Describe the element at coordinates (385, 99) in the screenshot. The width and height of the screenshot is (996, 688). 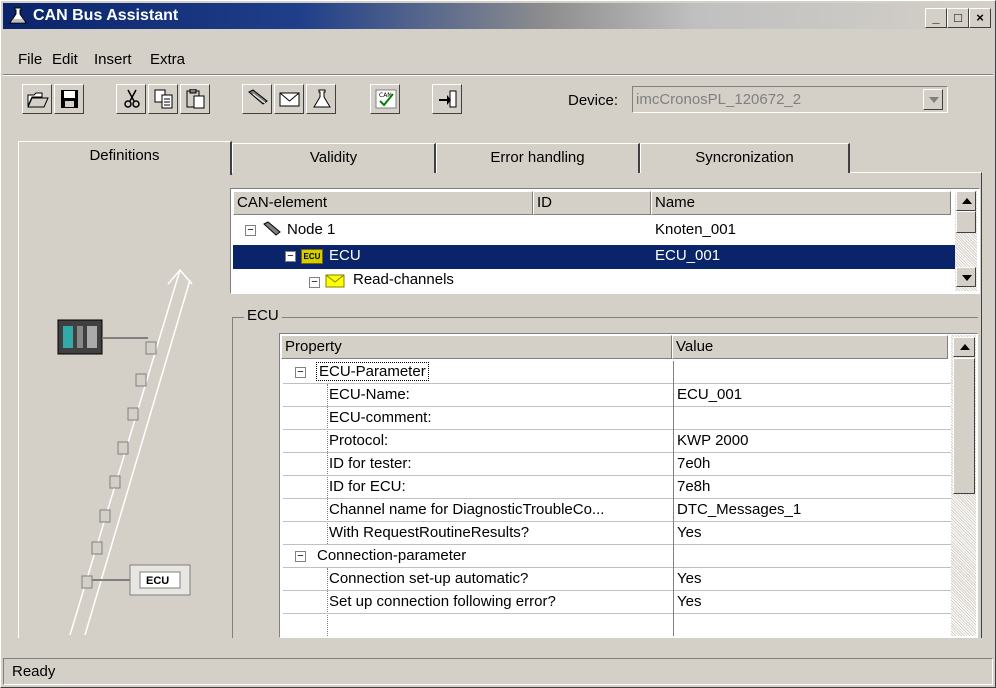
I see `can-check-button: CAN` at that location.